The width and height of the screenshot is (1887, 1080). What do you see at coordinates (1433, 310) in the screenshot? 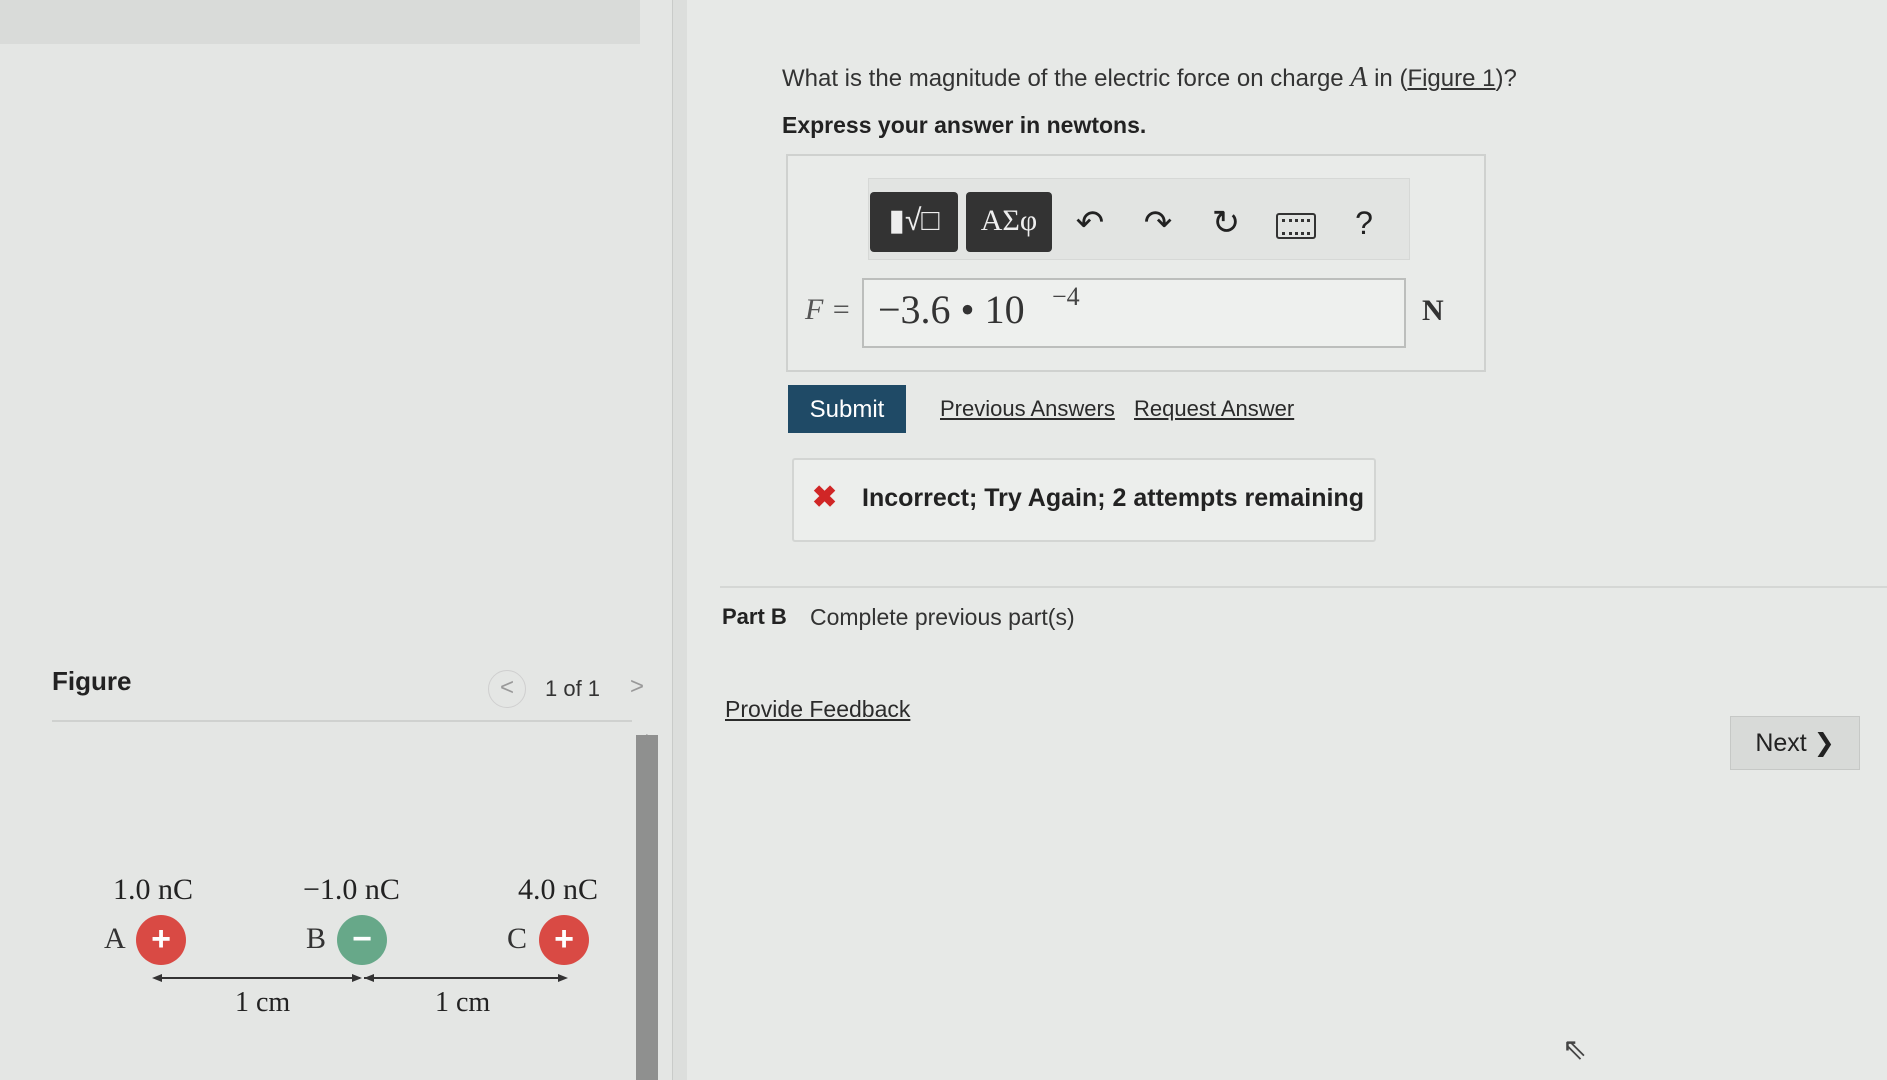
I see `answer-unit: N` at bounding box center [1433, 310].